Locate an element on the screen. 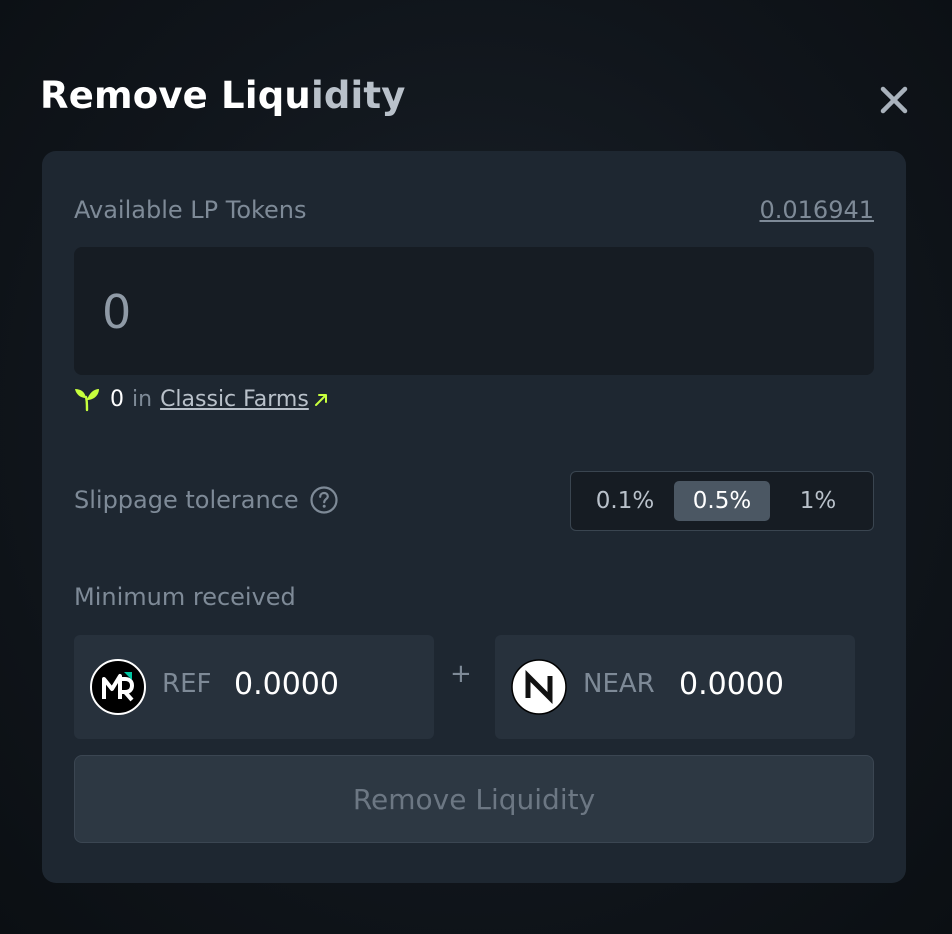 This screenshot has height=934, width=952. farm-info: 0 in Classic Farms is located at coordinates (201, 399).